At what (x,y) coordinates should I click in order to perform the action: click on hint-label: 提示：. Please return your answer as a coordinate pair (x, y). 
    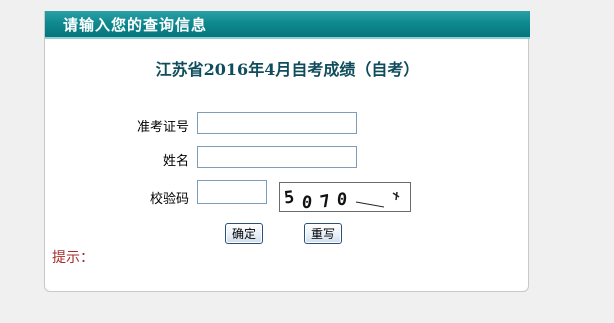
    Looking at the image, I should click on (73, 258).